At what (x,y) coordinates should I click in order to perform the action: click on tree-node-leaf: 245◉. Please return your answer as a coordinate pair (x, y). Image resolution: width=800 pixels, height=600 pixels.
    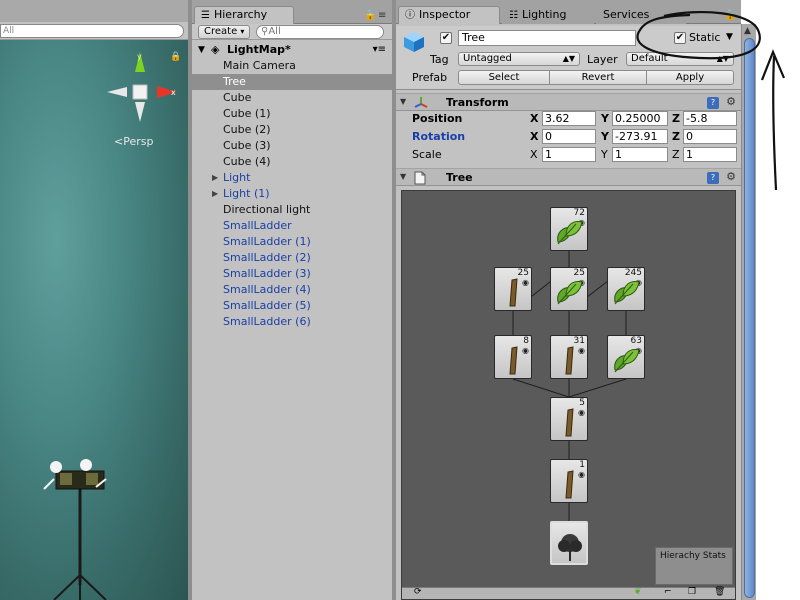
    Looking at the image, I should click on (626, 289).